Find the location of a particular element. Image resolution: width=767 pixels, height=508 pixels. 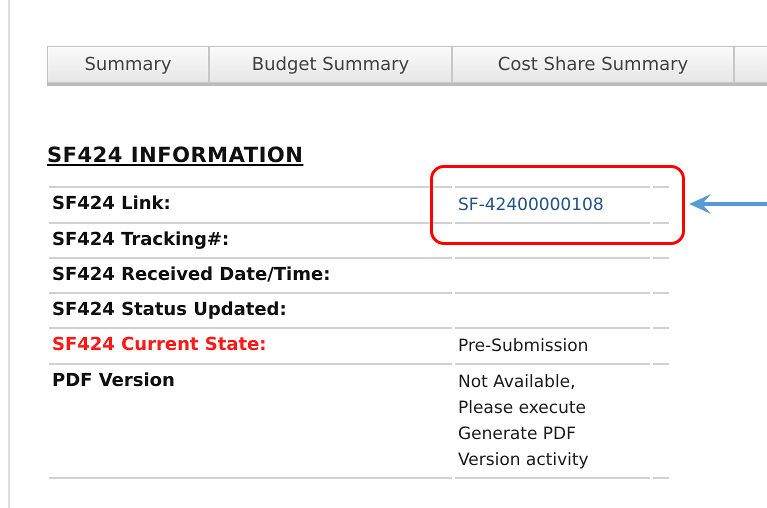

section-title: SF424 INFORMATION is located at coordinates (175, 155).